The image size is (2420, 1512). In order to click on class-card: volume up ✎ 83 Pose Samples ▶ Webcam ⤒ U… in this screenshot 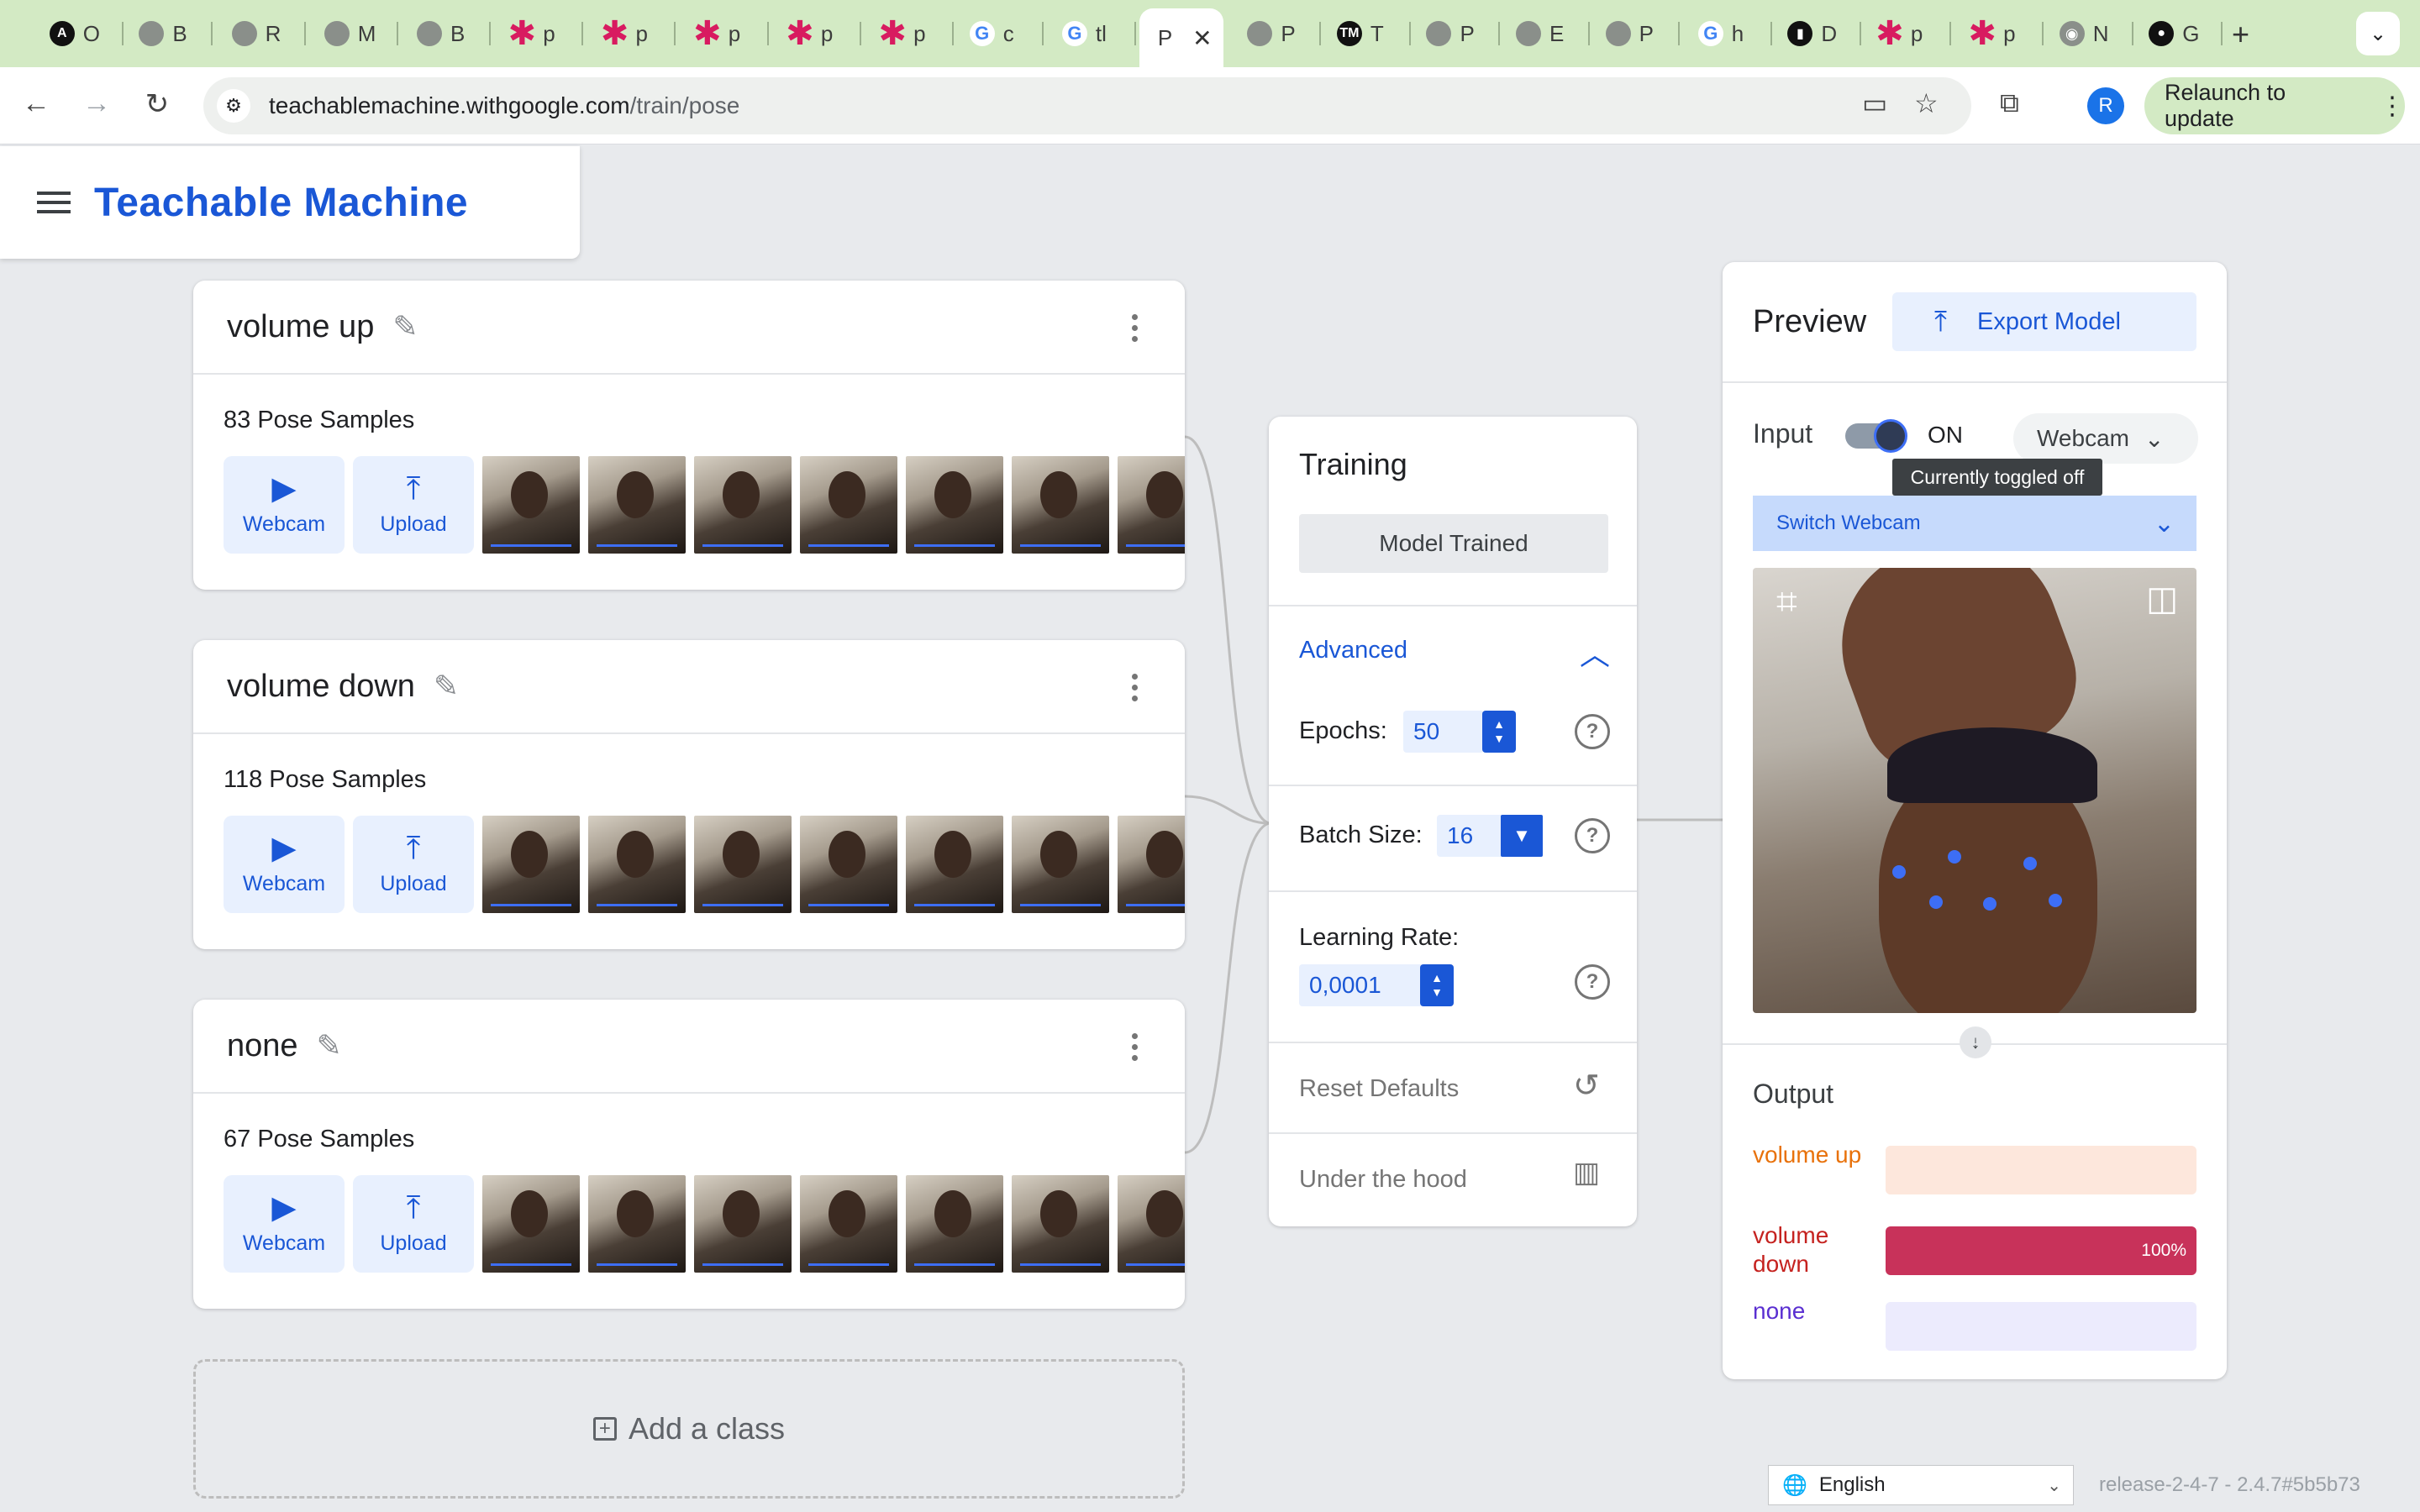, I will do `click(689, 435)`.